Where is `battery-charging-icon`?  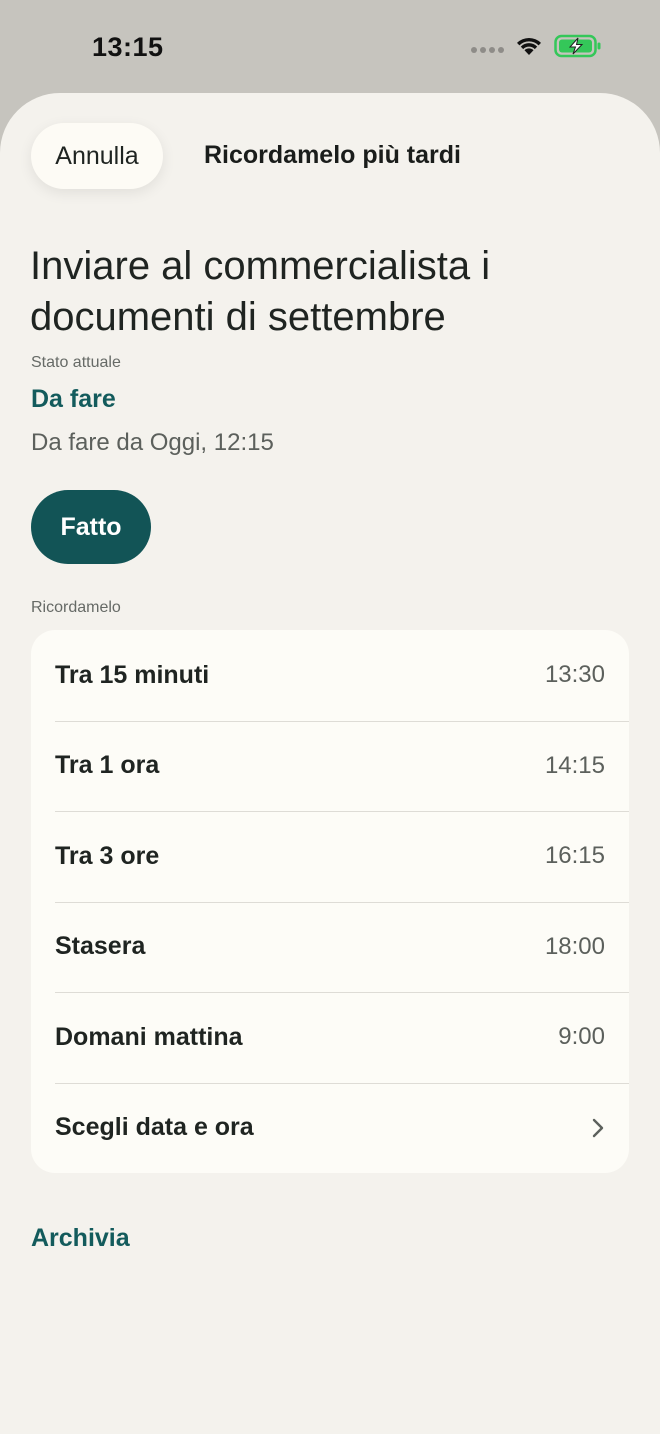
battery-charging-icon is located at coordinates (577, 46).